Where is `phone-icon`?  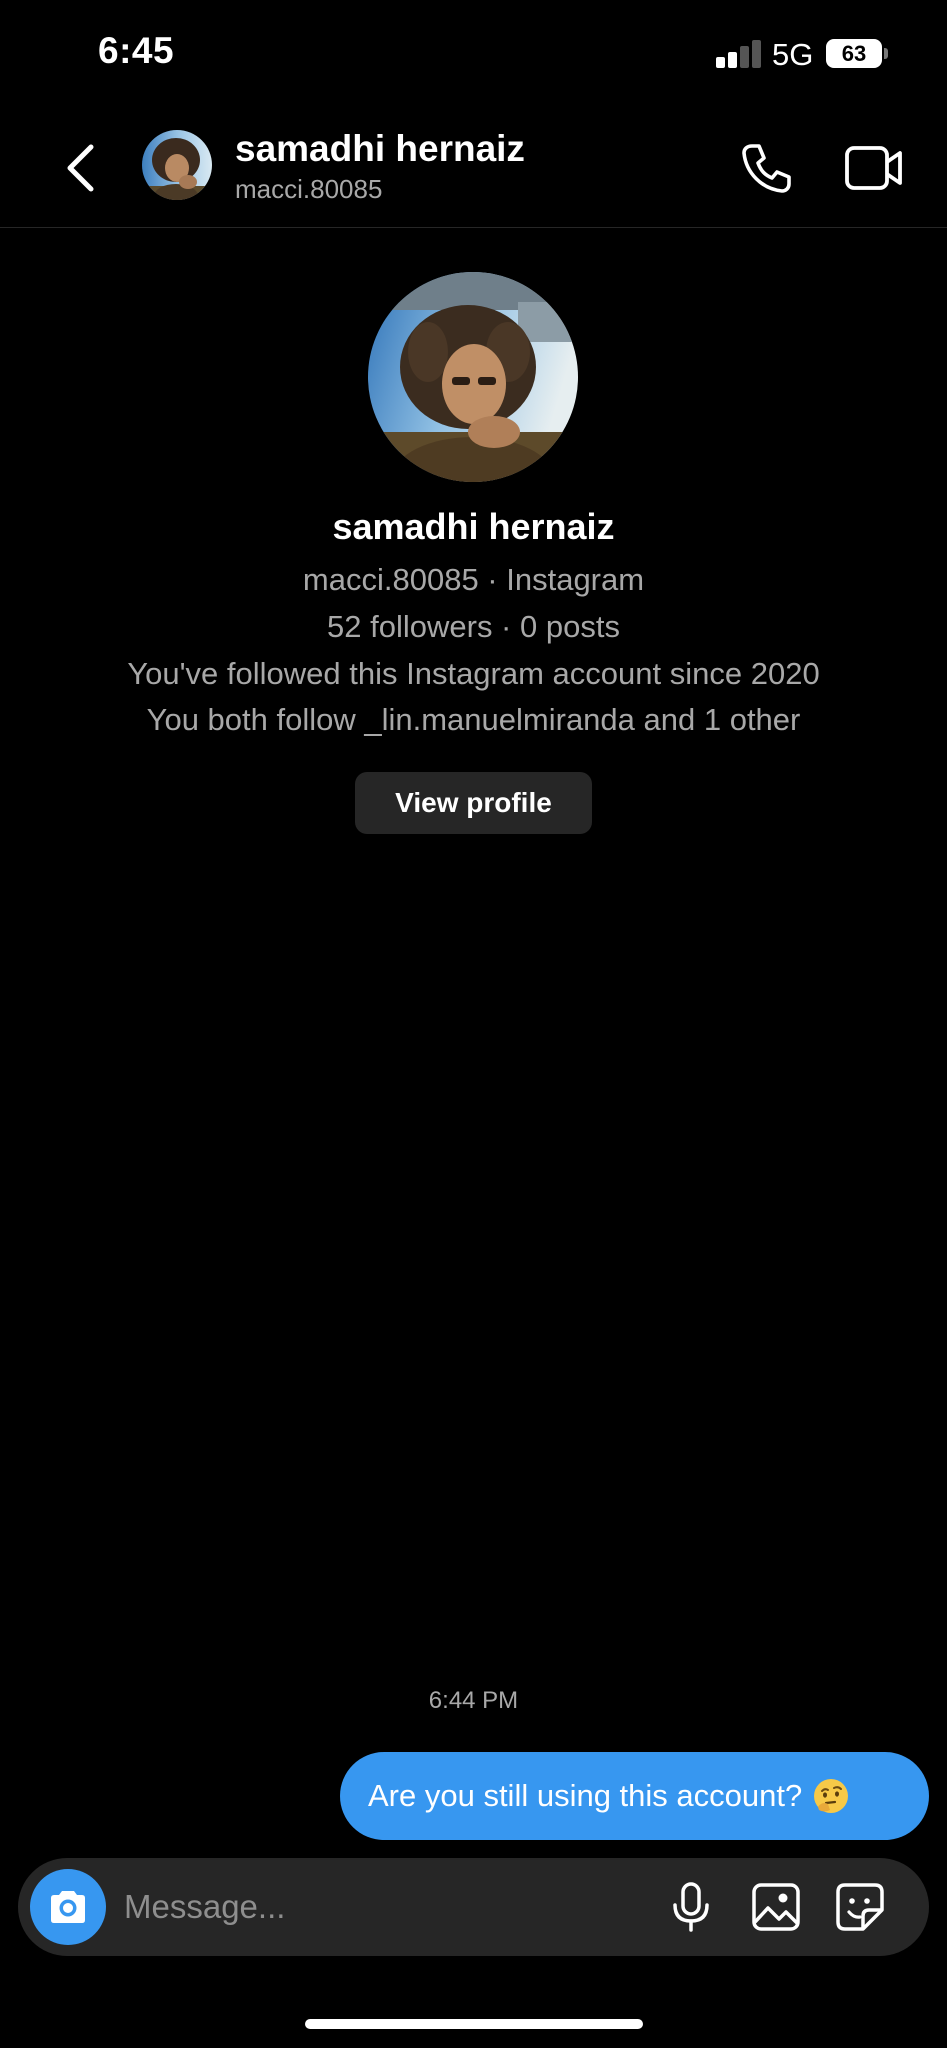
phone-icon is located at coordinates (766, 168).